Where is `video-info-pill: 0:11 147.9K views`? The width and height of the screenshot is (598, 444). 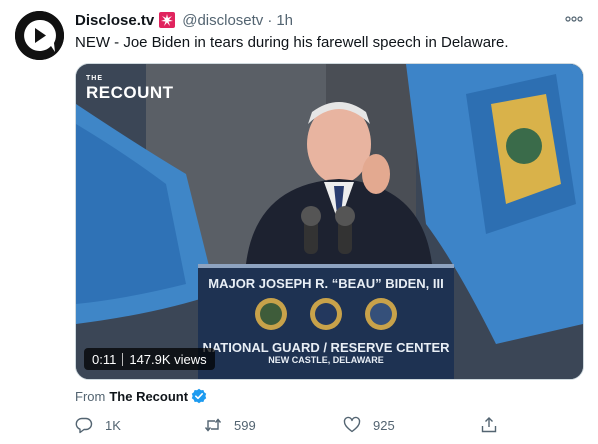 video-info-pill: 0:11 147.9K views is located at coordinates (149, 359).